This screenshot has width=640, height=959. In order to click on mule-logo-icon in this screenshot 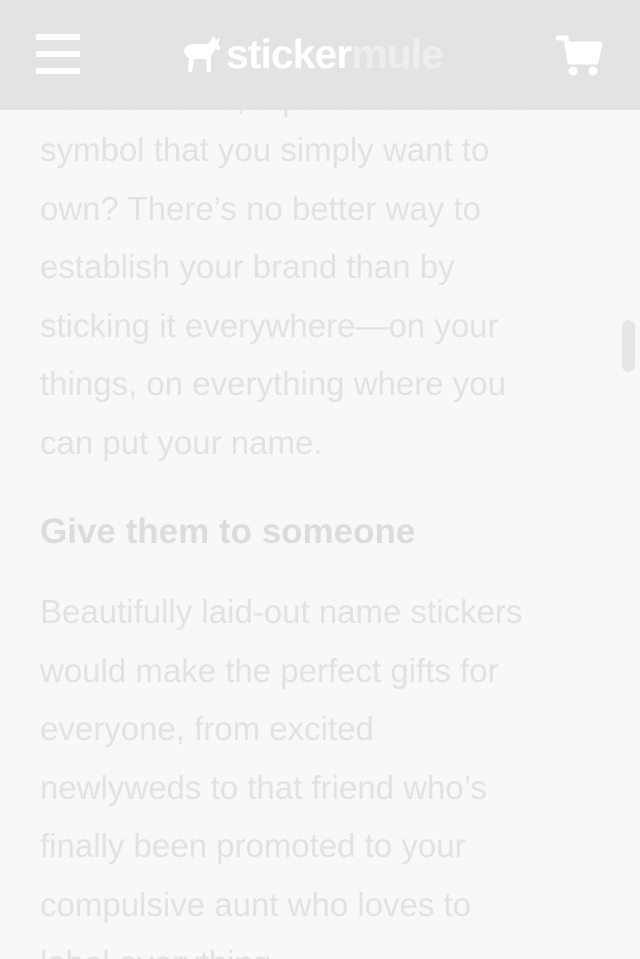, I will do `click(202, 54)`.